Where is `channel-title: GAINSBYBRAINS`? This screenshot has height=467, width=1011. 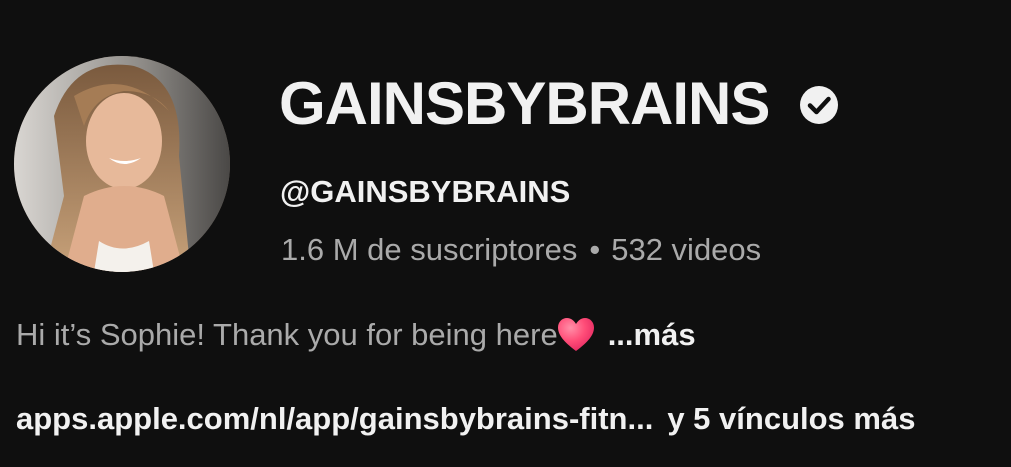
channel-title: GAINSBYBRAINS is located at coordinates (559, 104).